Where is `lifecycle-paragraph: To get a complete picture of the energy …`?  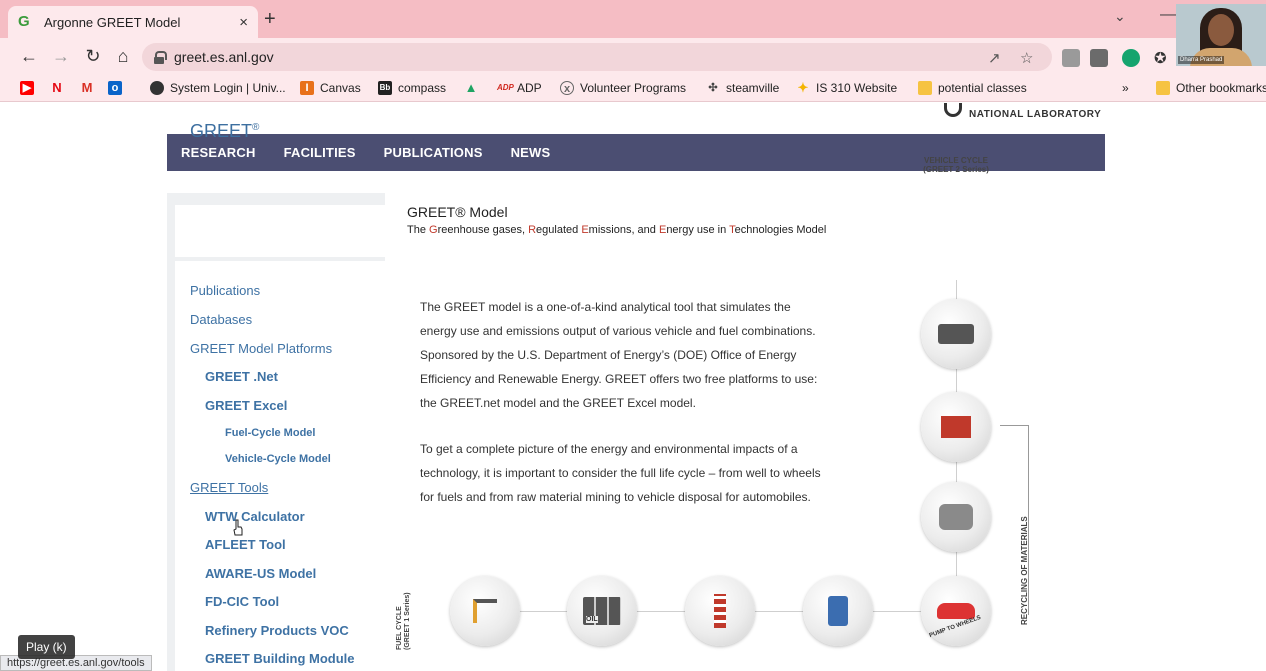 lifecycle-paragraph: To get a complete picture of the energy … is located at coordinates (655, 473).